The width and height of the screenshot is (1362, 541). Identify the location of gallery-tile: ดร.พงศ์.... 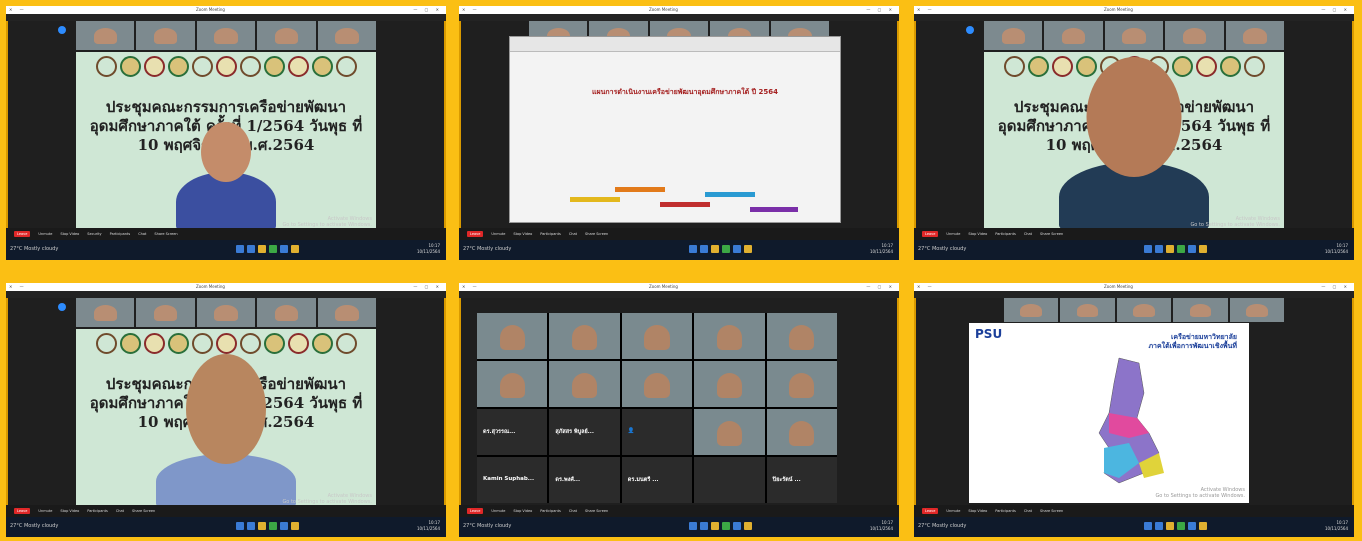
(584, 480).